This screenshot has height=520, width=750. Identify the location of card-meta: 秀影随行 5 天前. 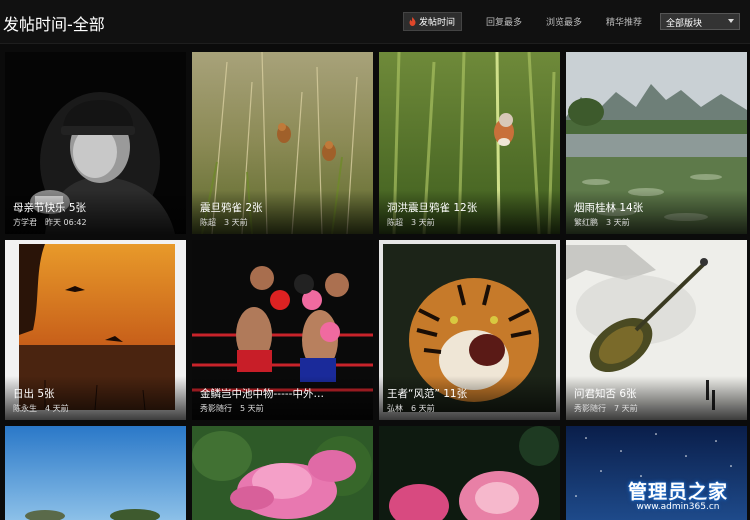
(232, 408).